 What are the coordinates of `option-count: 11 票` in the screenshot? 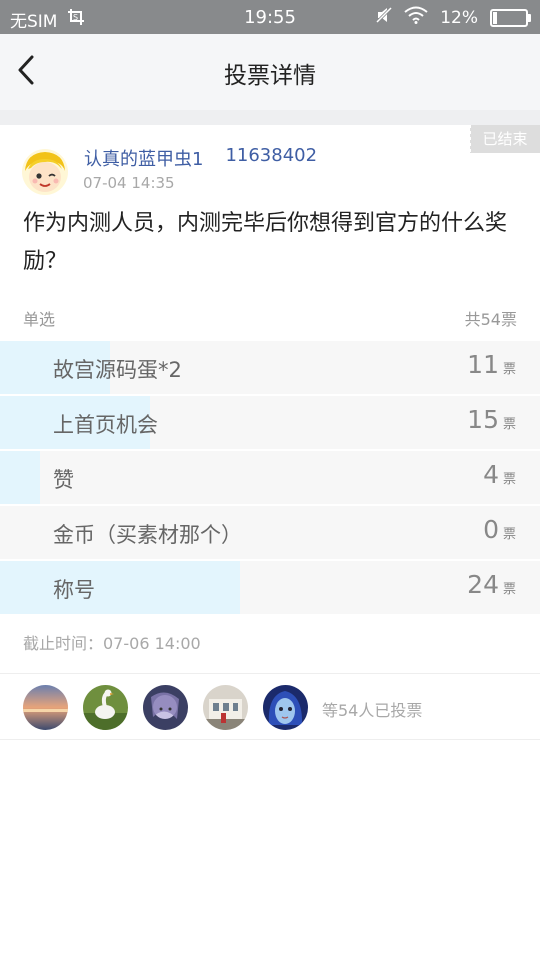 It's located at (491, 364).